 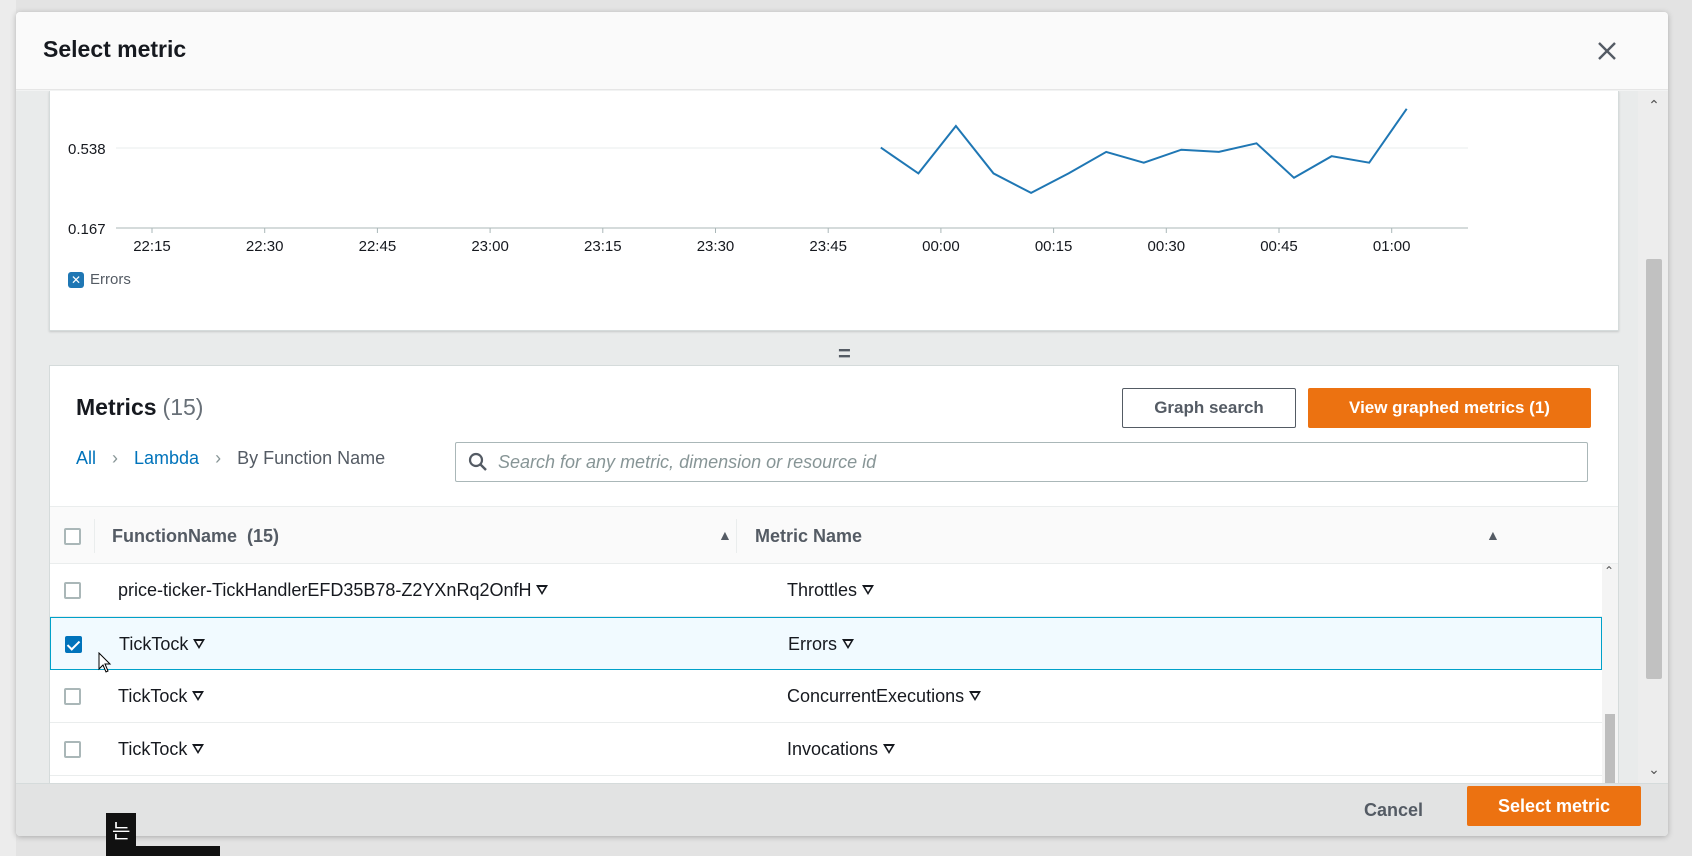 I want to click on metric-name-text: Errors, so click(x=812, y=643).